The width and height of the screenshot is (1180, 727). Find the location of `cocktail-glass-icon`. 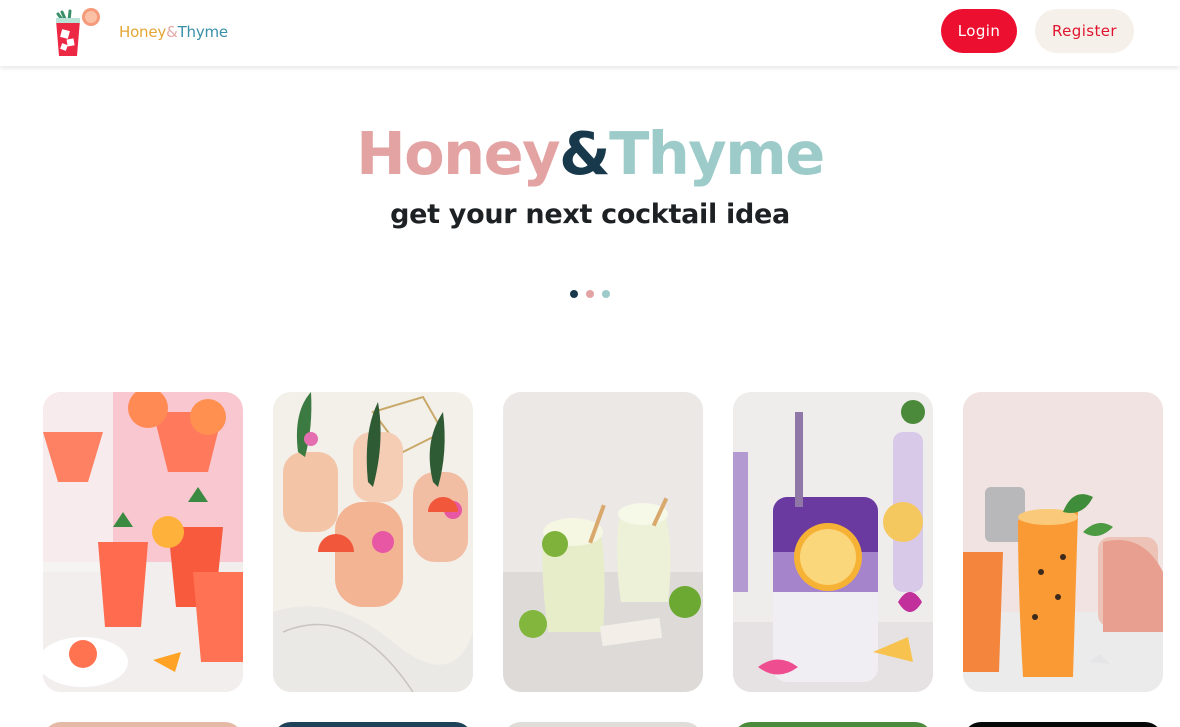

cocktail-glass-icon is located at coordinates (78, 32).